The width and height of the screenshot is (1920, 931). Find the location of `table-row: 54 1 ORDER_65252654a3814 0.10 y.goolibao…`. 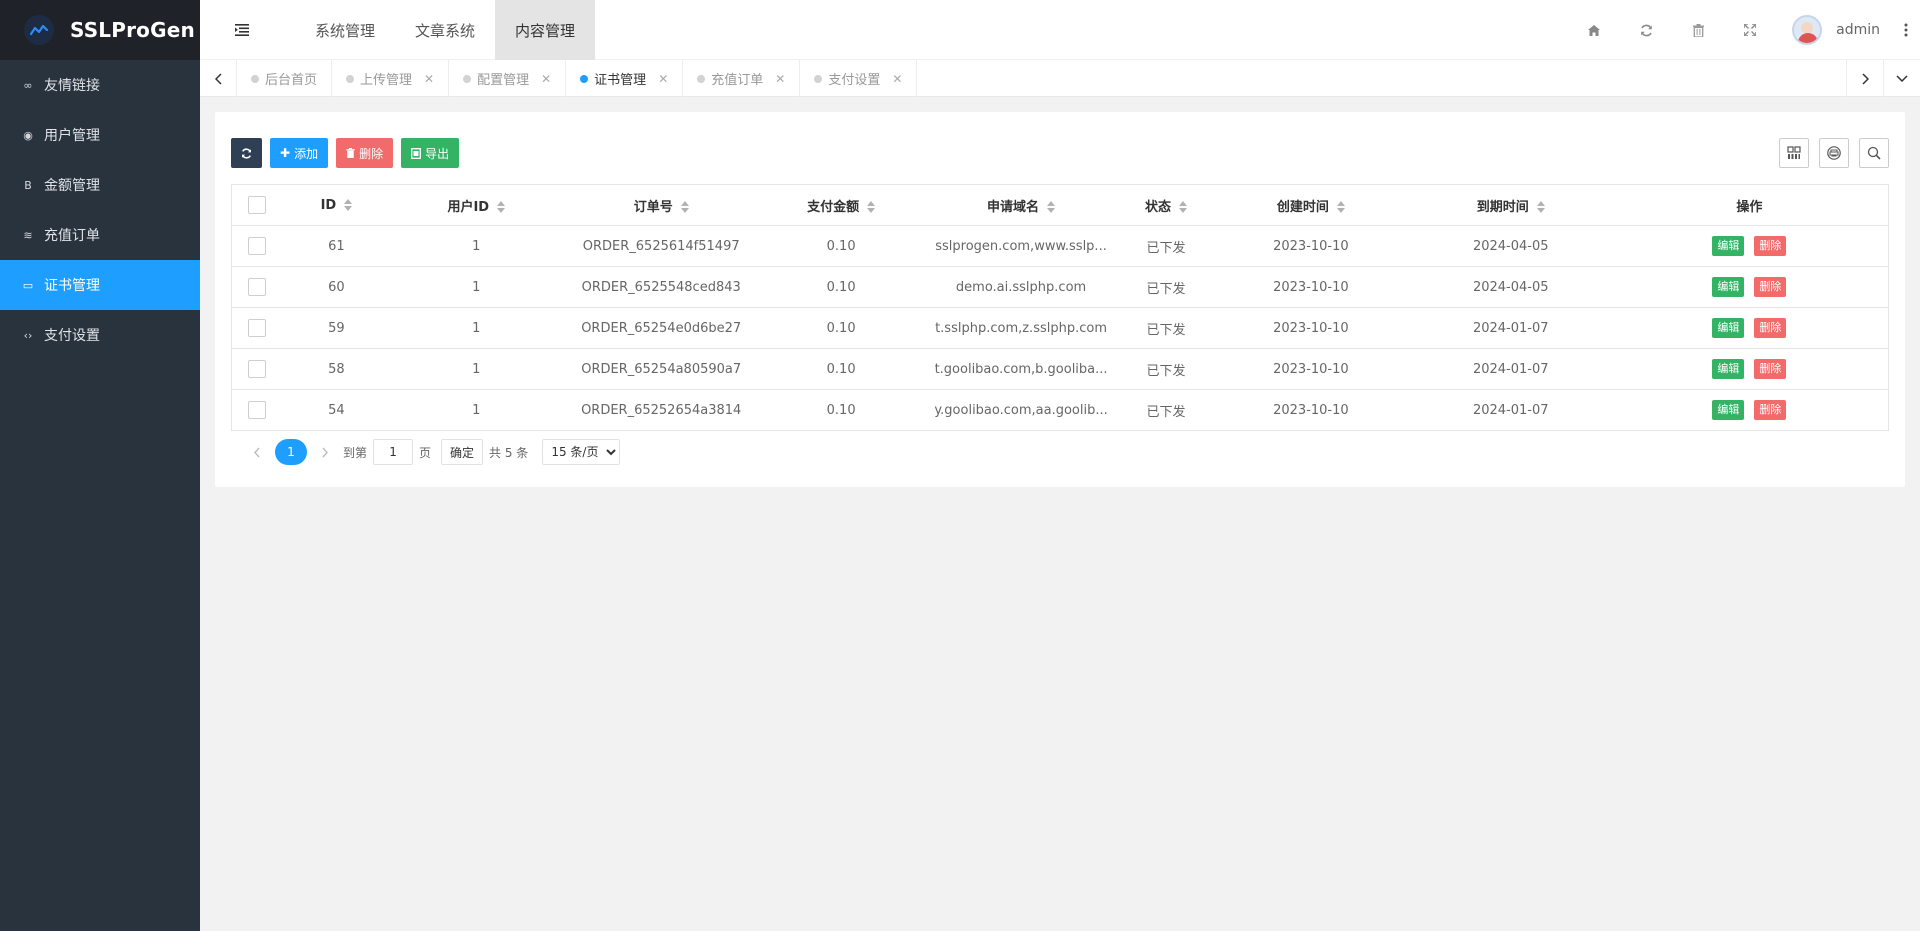

table-row: 54 1 ORDER_65252654a3814 0.10 y.goolibao… is located at coordinates (1060, 410).